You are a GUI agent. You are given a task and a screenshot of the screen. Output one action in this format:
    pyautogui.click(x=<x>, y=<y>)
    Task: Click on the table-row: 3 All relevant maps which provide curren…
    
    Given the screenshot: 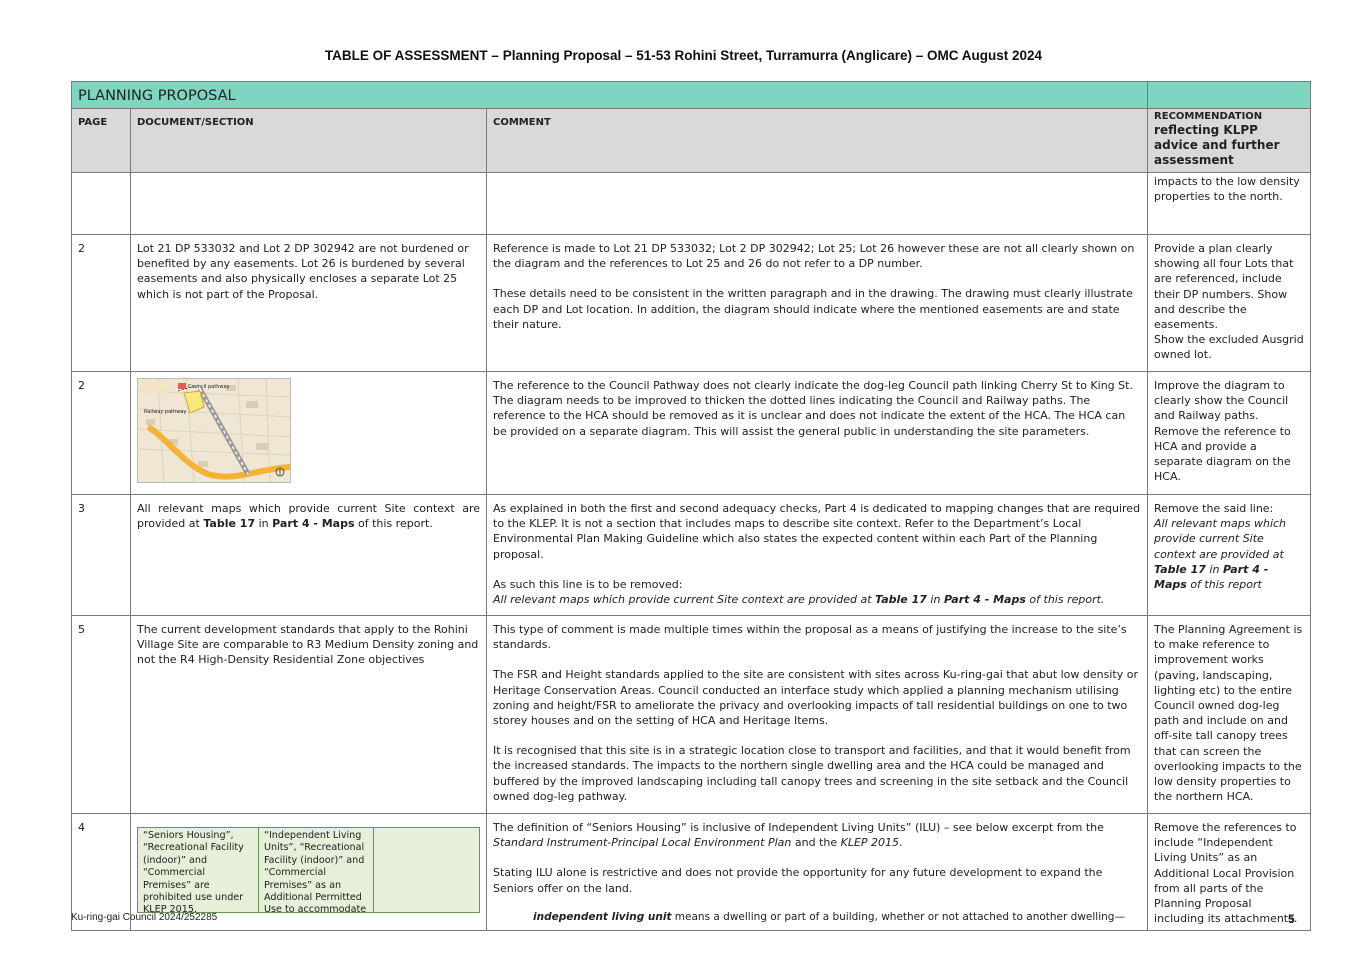 What is the action you would take?
    pyautogui.click(x=691, y=555)
    